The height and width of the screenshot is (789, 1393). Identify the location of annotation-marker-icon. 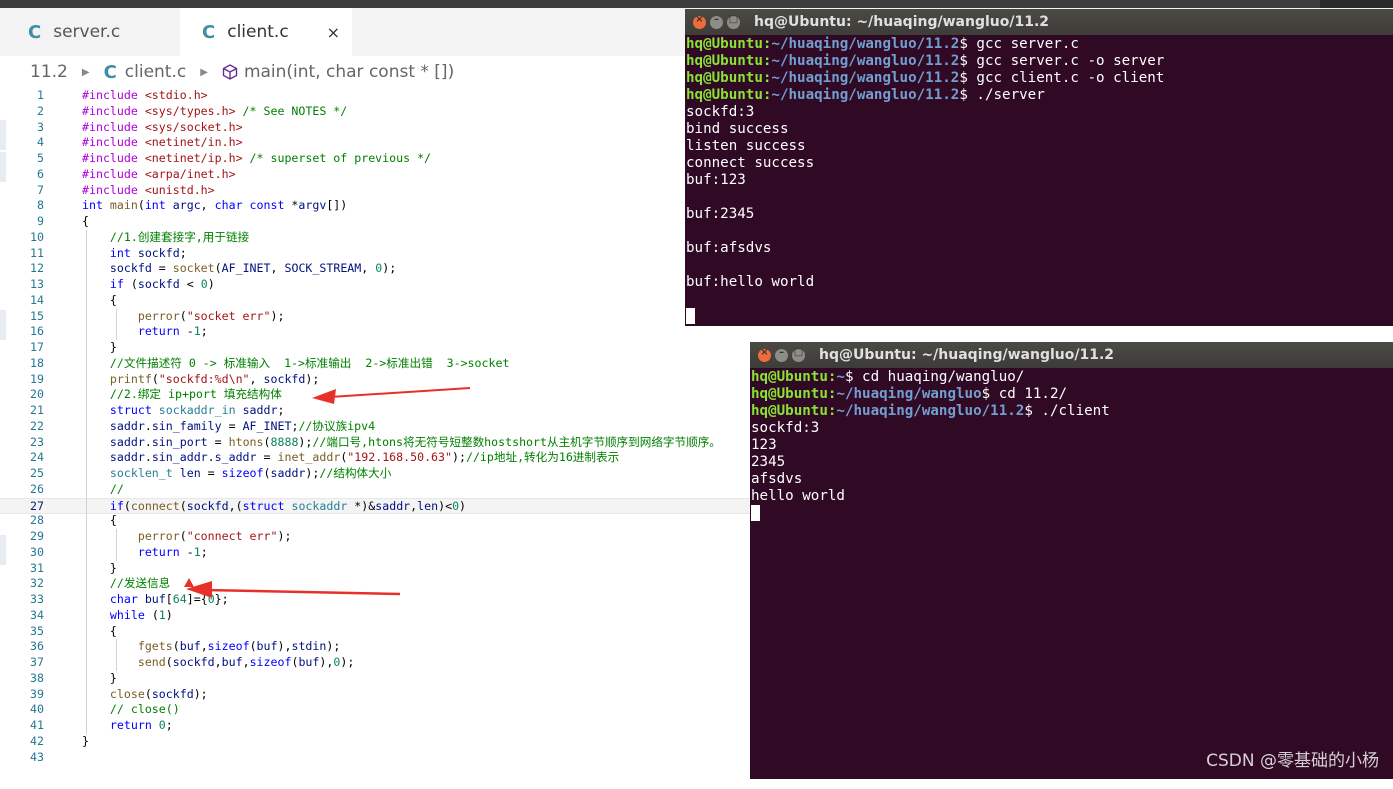
(189, 582).